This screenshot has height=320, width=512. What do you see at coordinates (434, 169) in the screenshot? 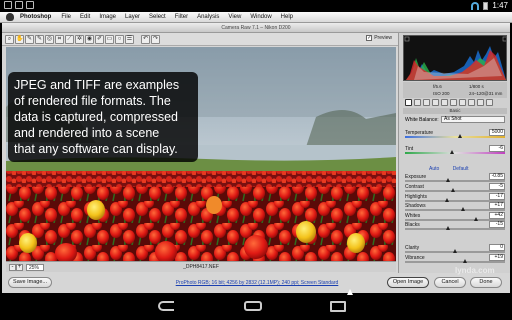
I see `auto-link: Auto` at bounding box center [434, 169].